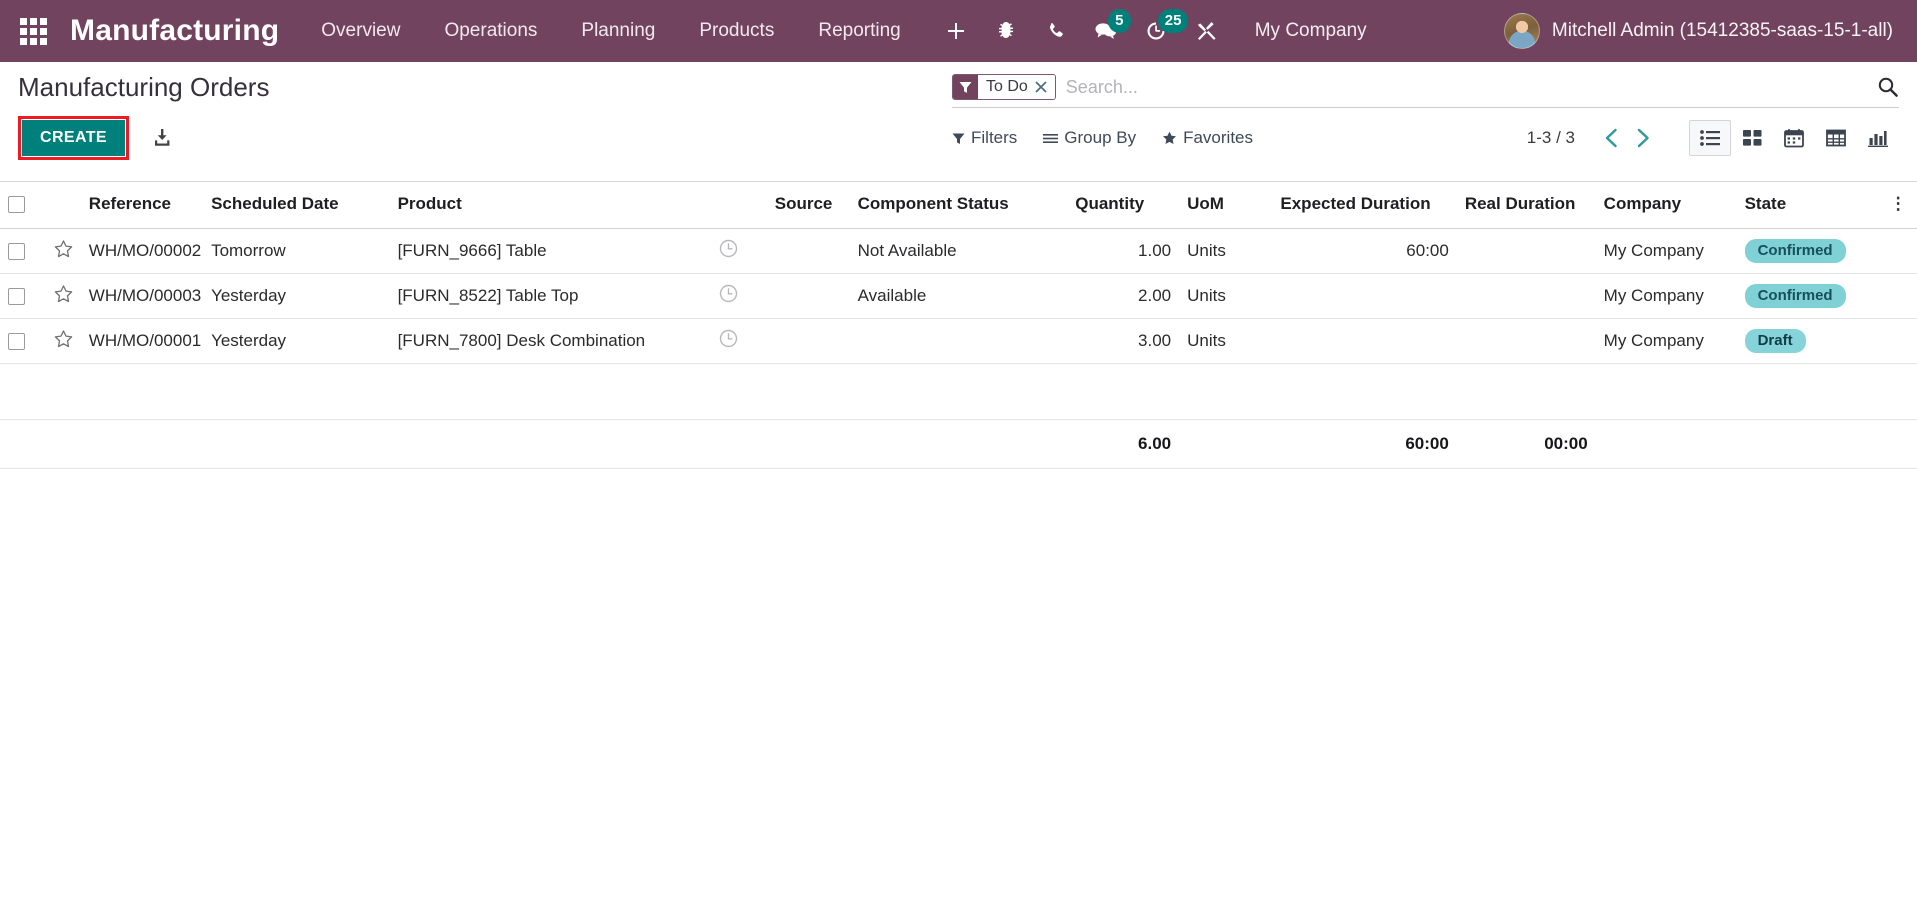  What do you see at coordinates (540, 341) in the screenshot?
I see `cell-product: [FURN_7800] Desk Combination` at bounding box center [540, 341].